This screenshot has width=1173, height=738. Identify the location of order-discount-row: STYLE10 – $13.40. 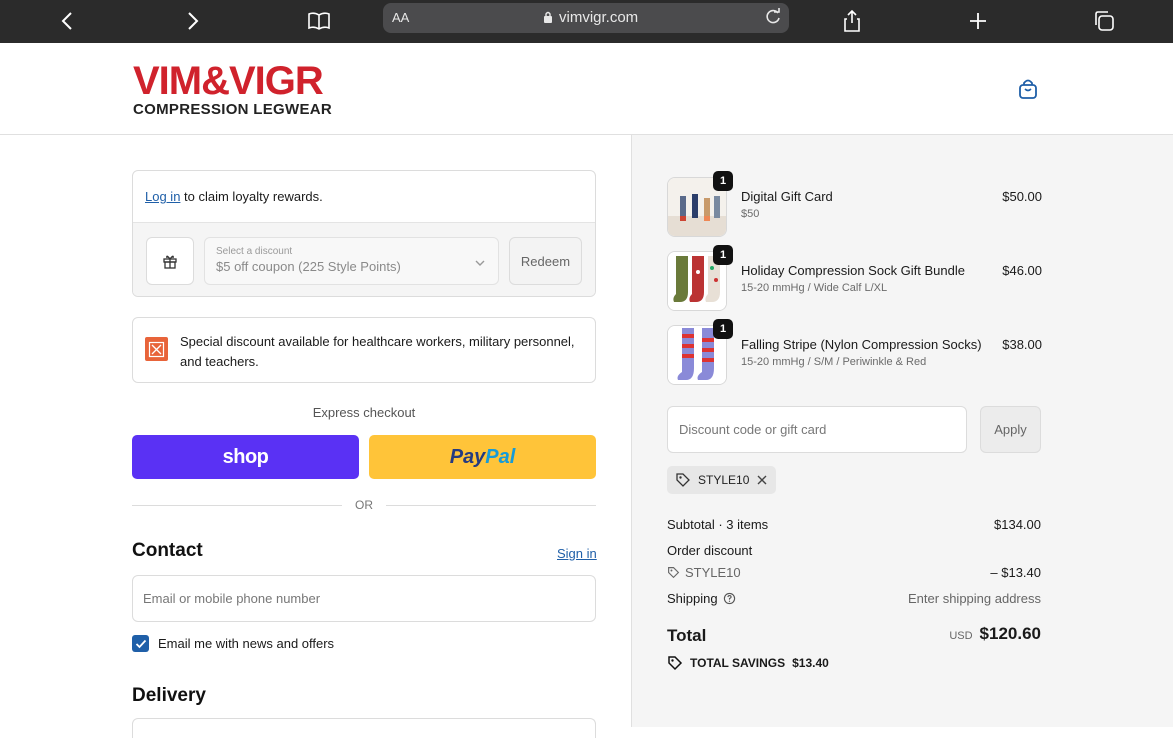
(854, 572).